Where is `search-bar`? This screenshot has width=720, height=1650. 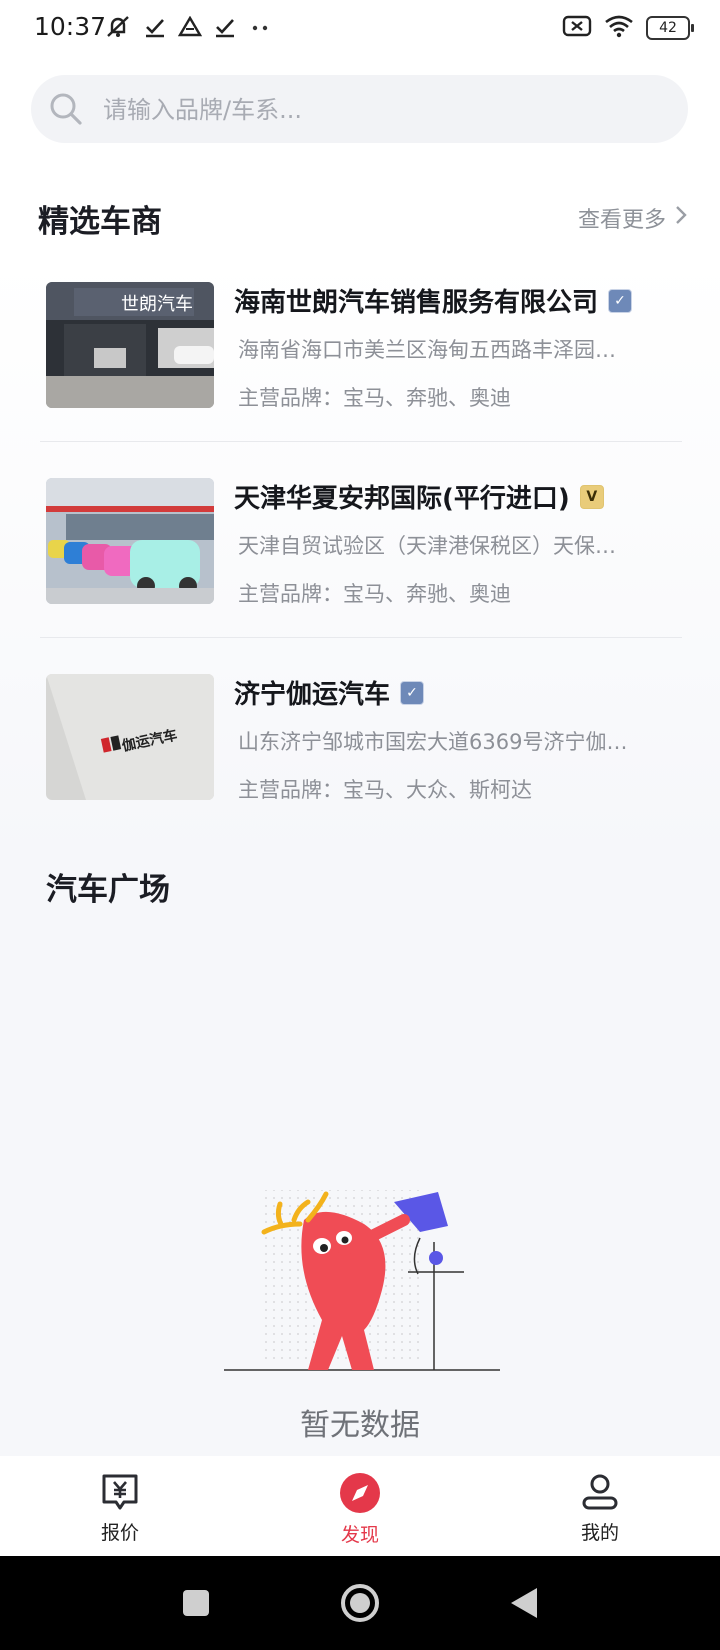
search-bar is located at coordinates (359, 110).